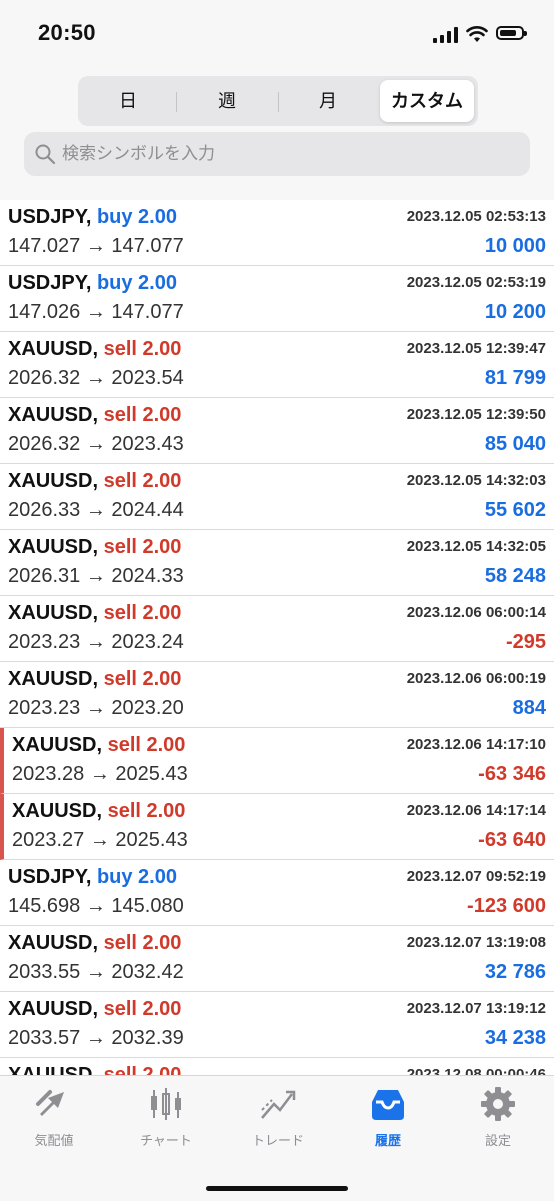 Image resolution: width=554 pixels, height=1201 pixels. I want to click on status-time: 20:50, so click(67, 32).